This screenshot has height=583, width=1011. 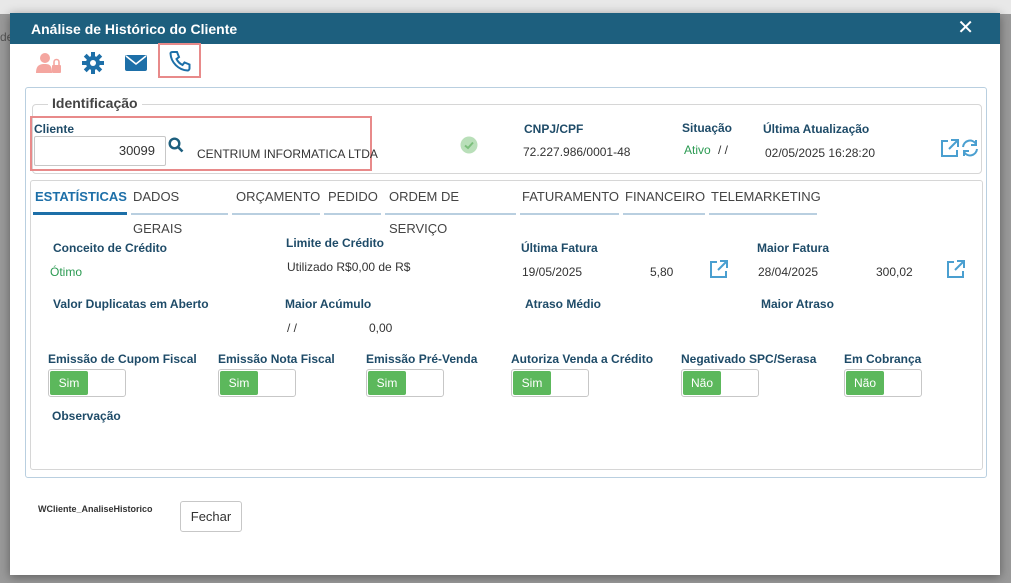 I want to click on refresh-icon, so click(x=970, y=148).